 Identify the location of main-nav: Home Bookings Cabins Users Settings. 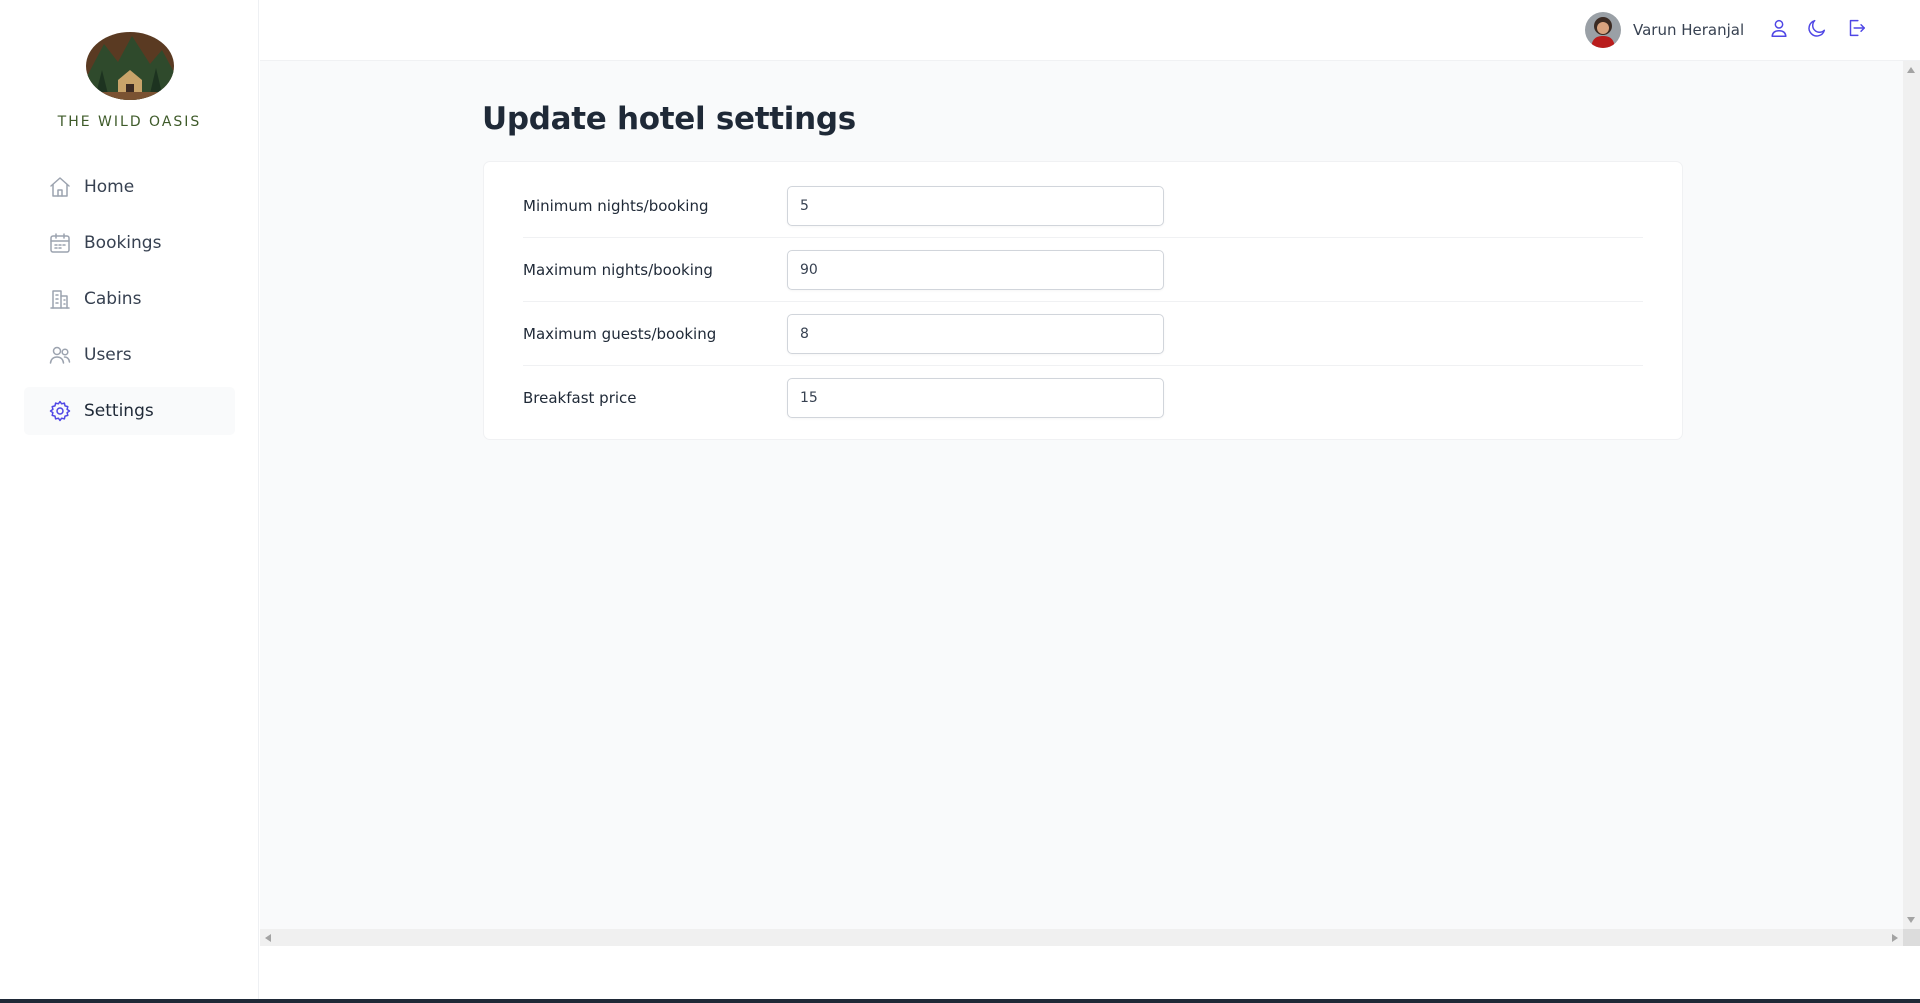
(129, 303).